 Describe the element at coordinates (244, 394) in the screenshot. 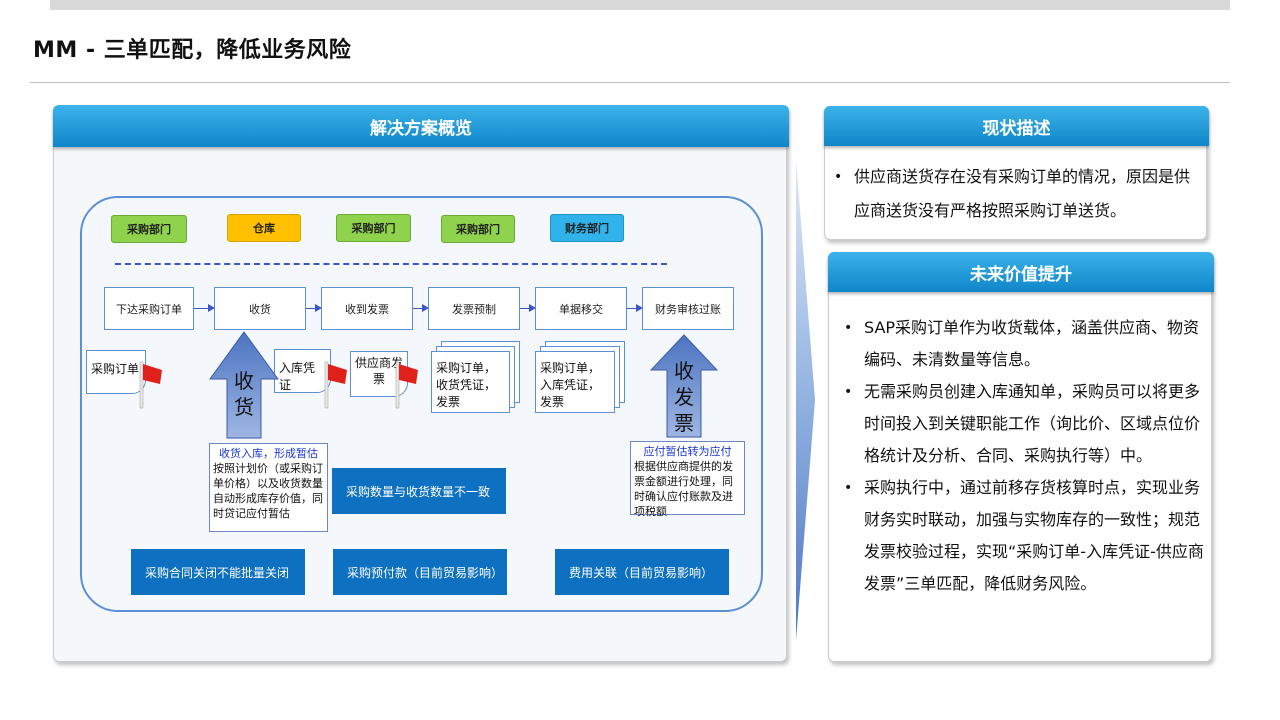

I see `receive-arrow-label: 收货` at that location.